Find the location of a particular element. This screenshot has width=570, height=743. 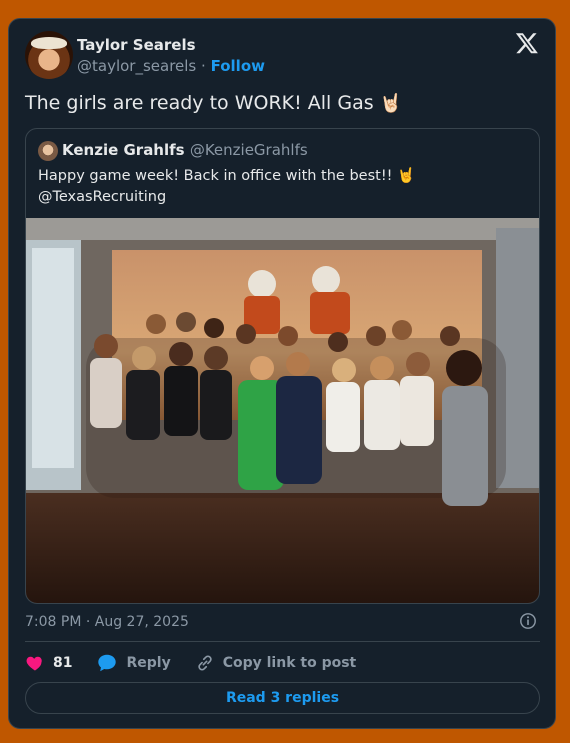

tweet-body: The girls are ready to WORK! All Gas is located at coordinates (199, 103).